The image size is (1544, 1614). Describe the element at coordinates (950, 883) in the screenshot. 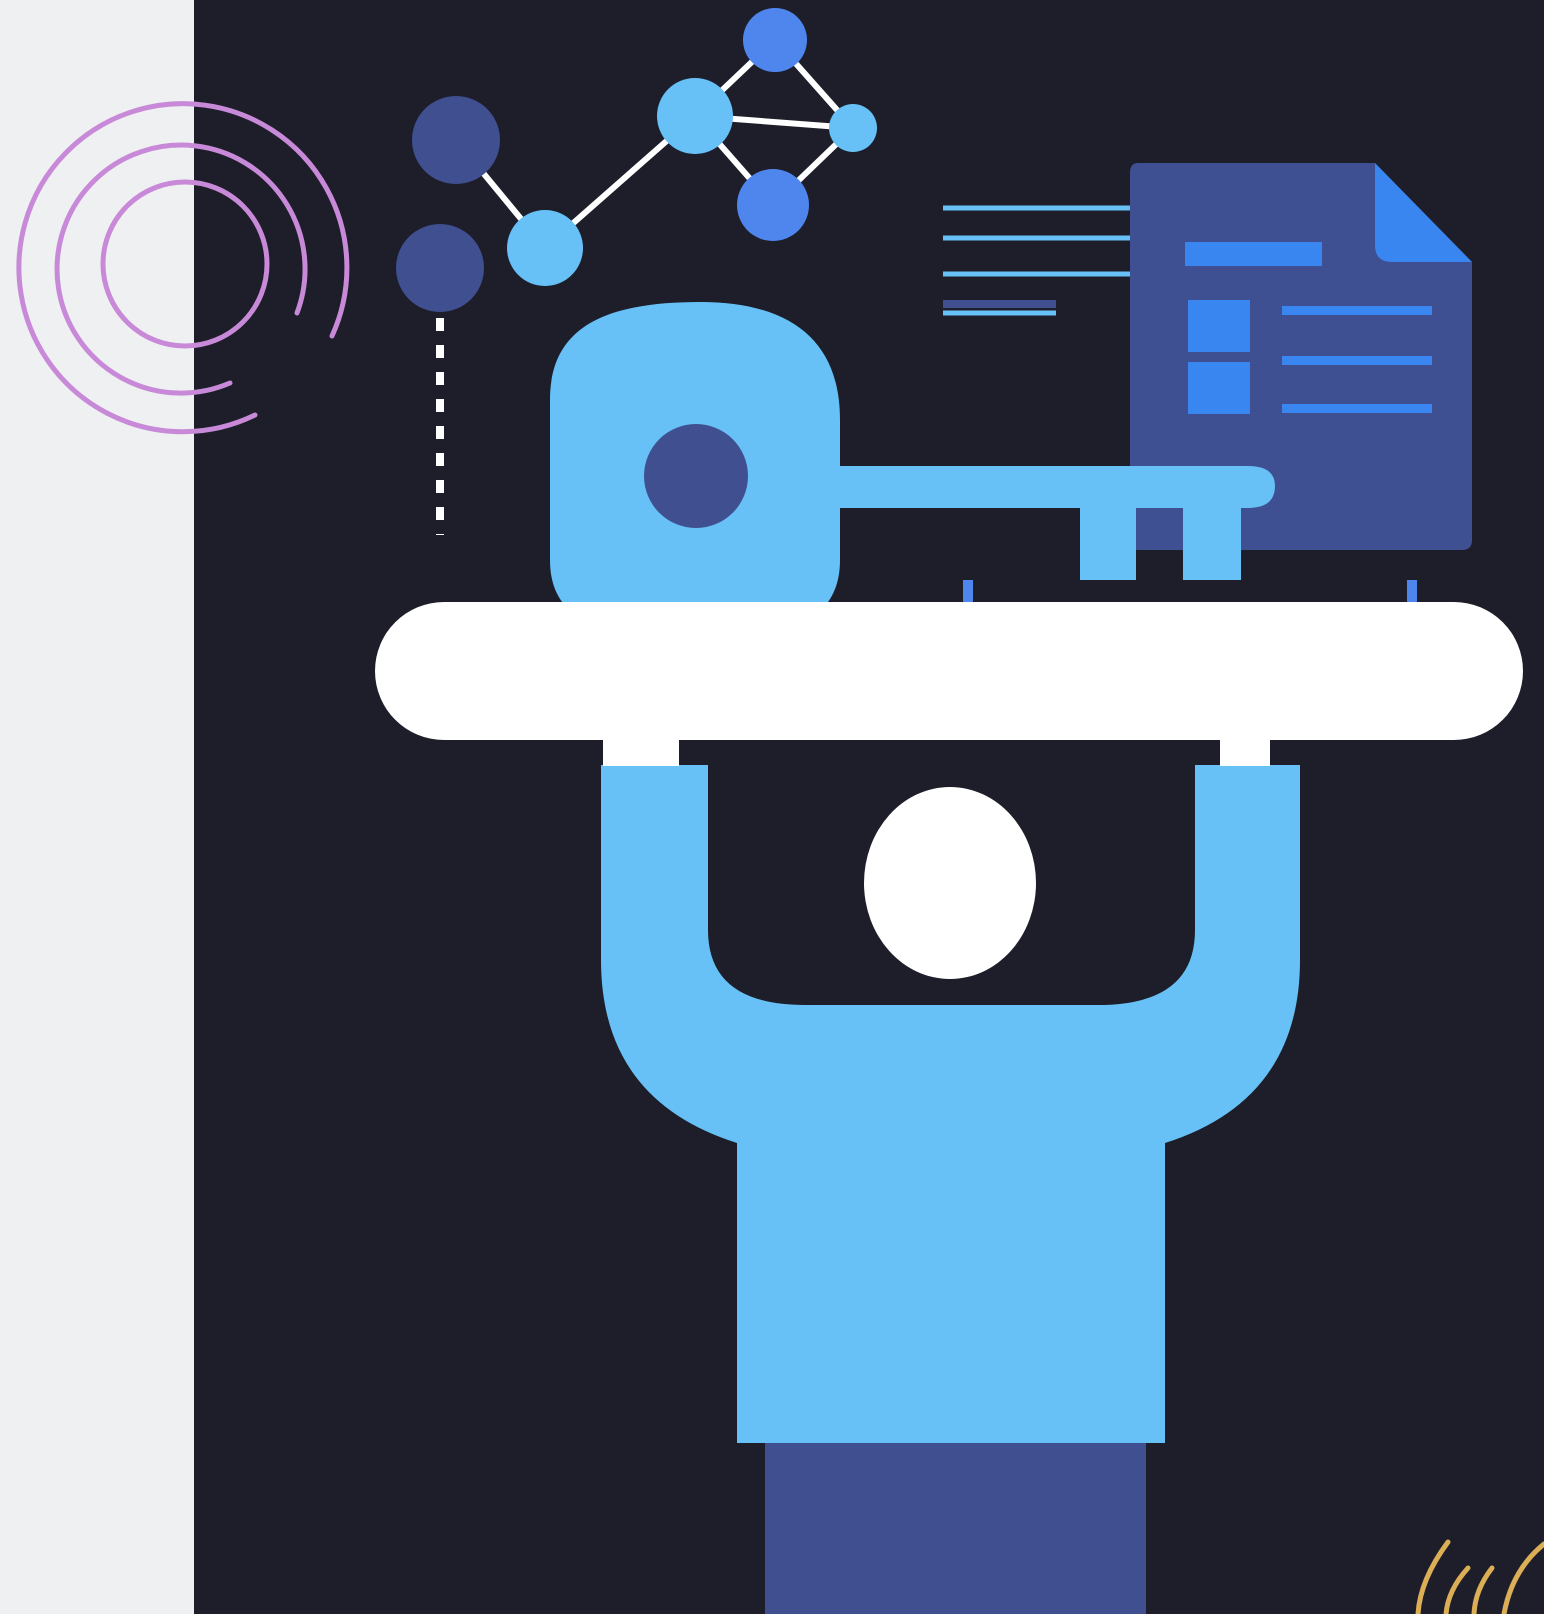

I see `person-head` at that location.